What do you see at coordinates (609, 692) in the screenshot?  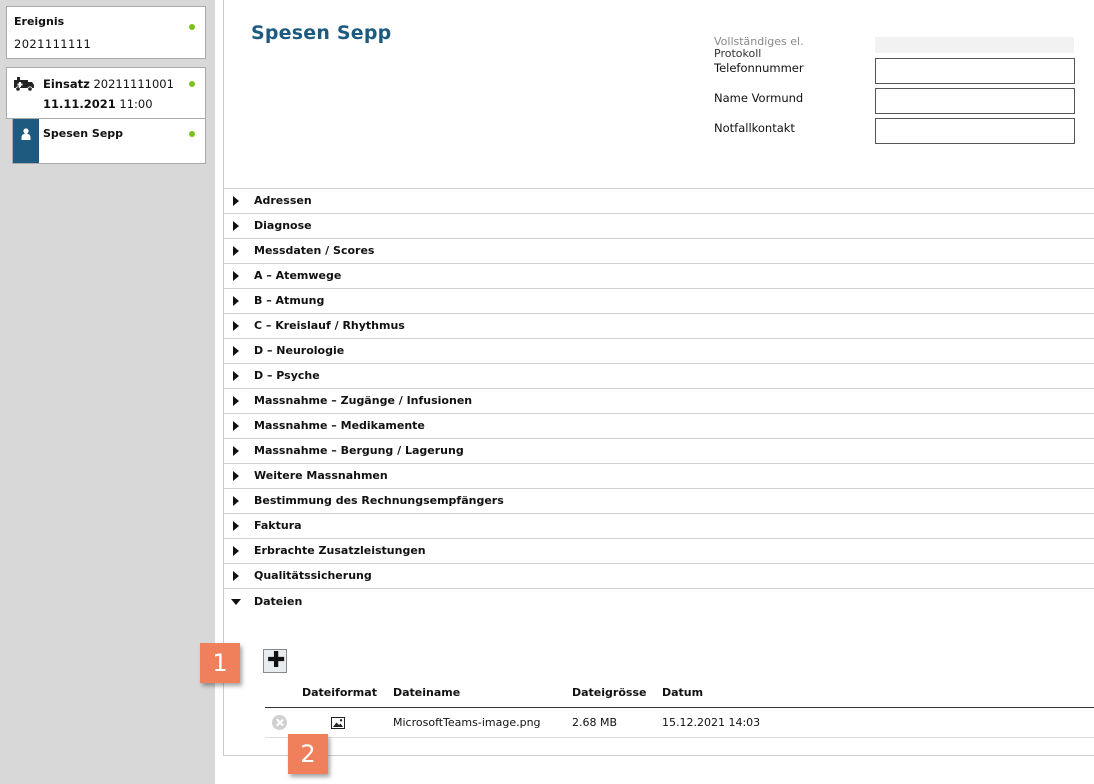 I see `column-dateigroesse: Dateigrösse` at bounding box center [609, 692].